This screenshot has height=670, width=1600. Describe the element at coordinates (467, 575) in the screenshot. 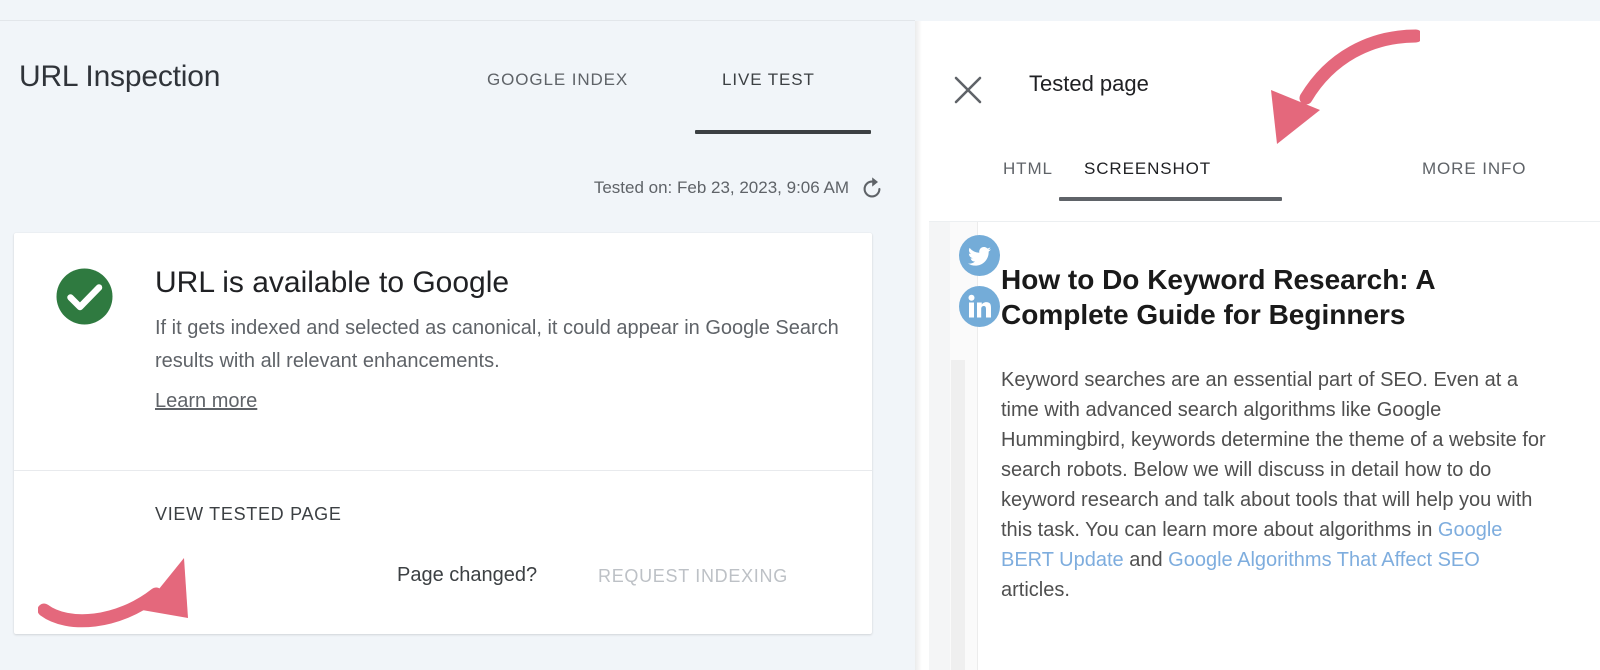

I see `page-changed-label: Page changed?` at that location.